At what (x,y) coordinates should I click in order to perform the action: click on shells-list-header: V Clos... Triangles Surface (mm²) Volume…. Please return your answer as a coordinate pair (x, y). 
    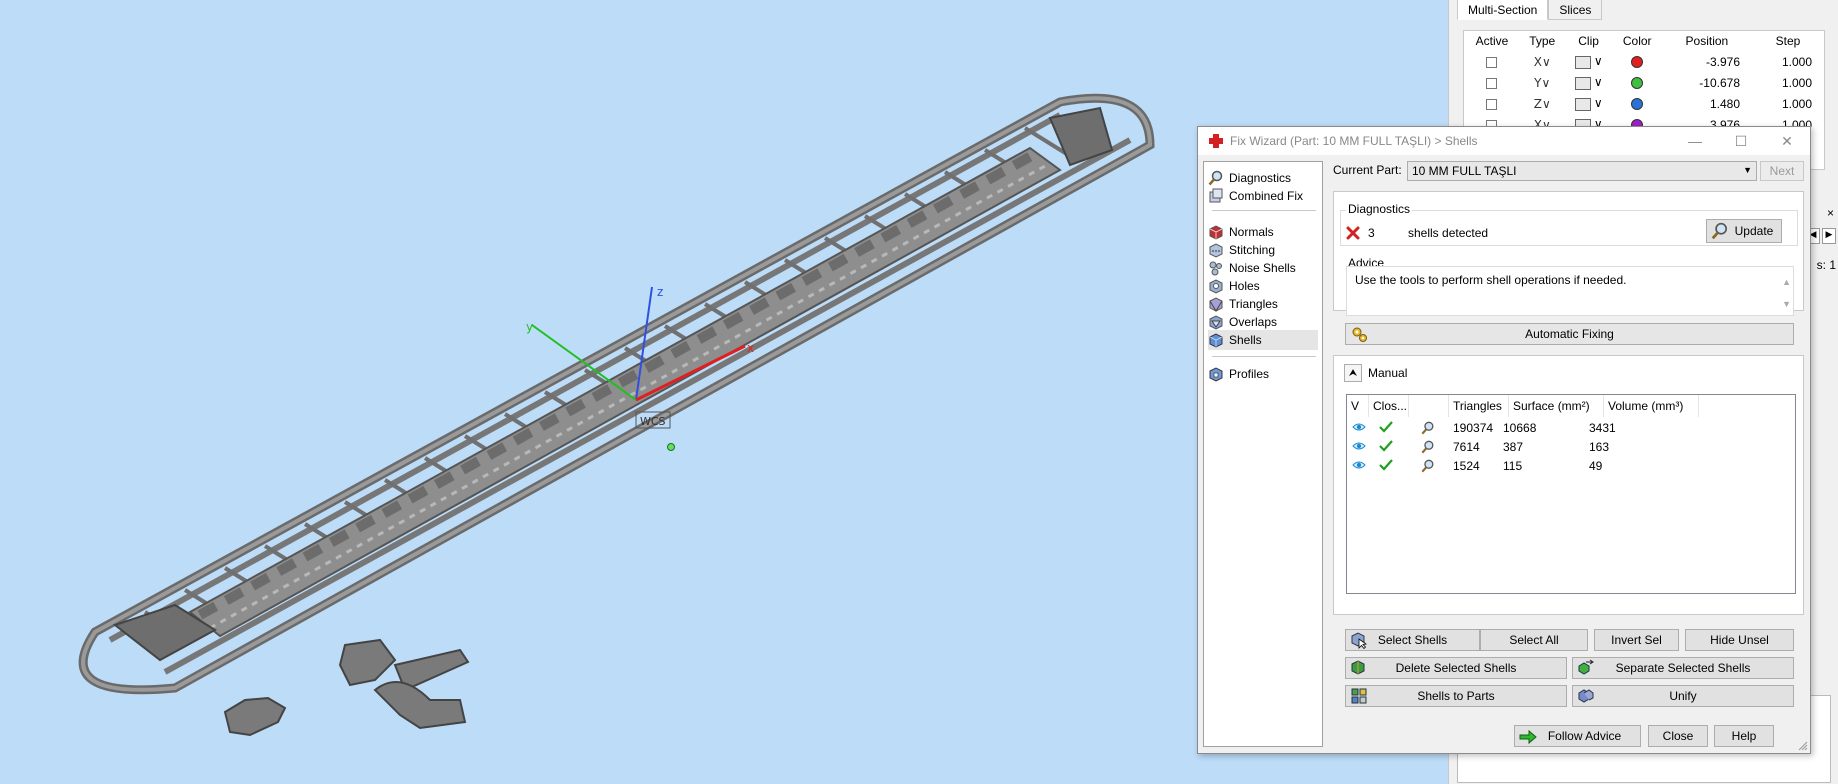
    Looking at the image, I should click on (1571, 406).